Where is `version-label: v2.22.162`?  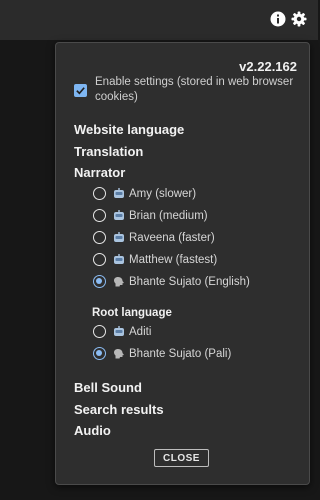 version-label: v2.22.162 is located at coordinates (268, 66).